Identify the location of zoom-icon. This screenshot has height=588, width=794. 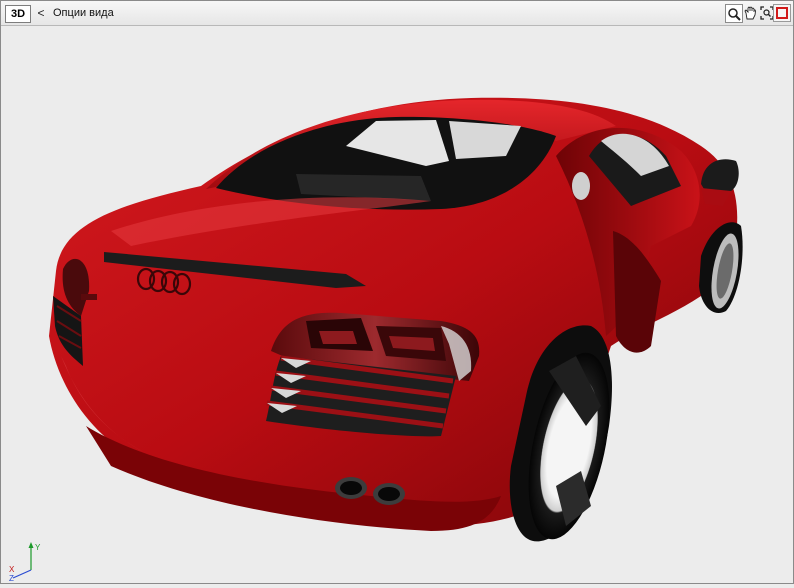
(734, 14).